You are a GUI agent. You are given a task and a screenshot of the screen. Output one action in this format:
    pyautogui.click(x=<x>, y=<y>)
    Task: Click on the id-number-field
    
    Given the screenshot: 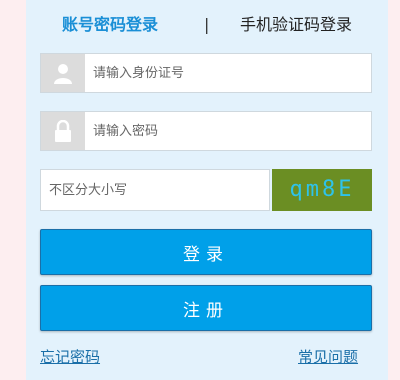 What is the action you would take?
    pyautogui.click(x=206, y=73)
    